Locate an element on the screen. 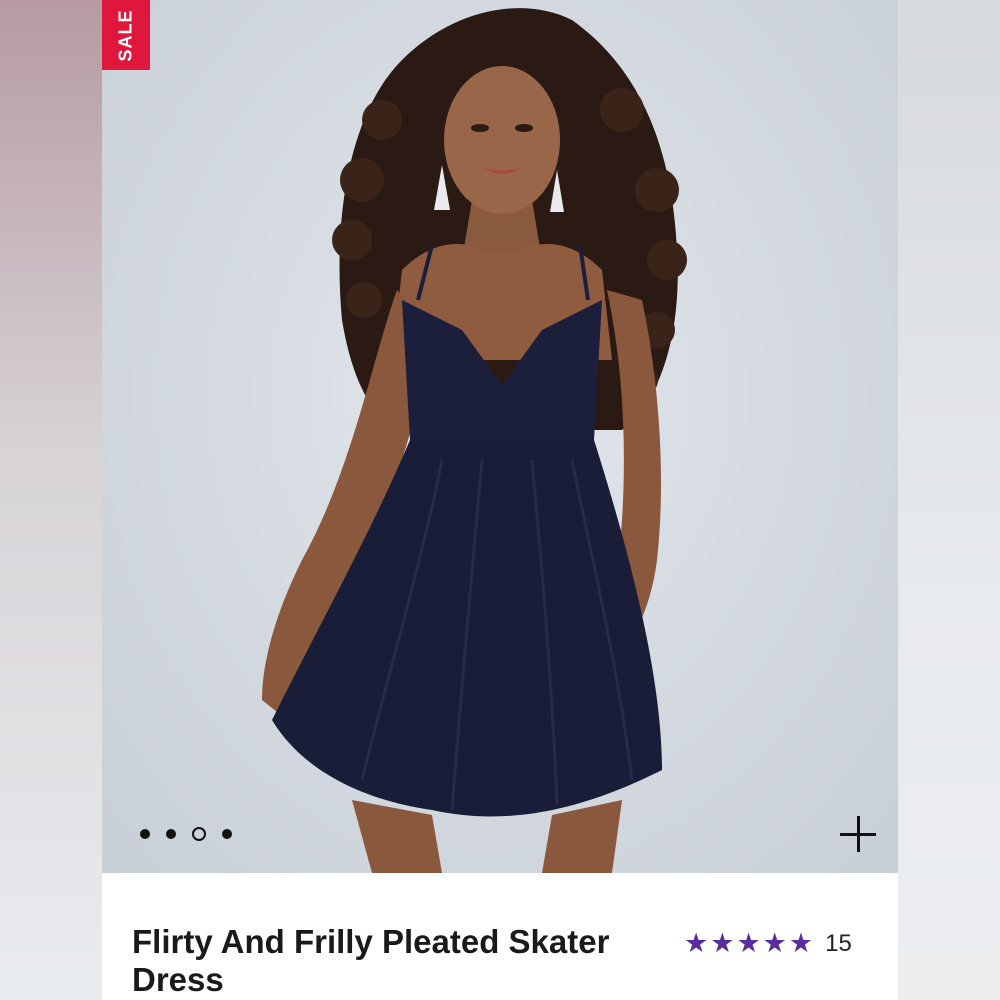 This screenshot has height=1000, width=1000. zoom-button is located at coordinates (858, 834).